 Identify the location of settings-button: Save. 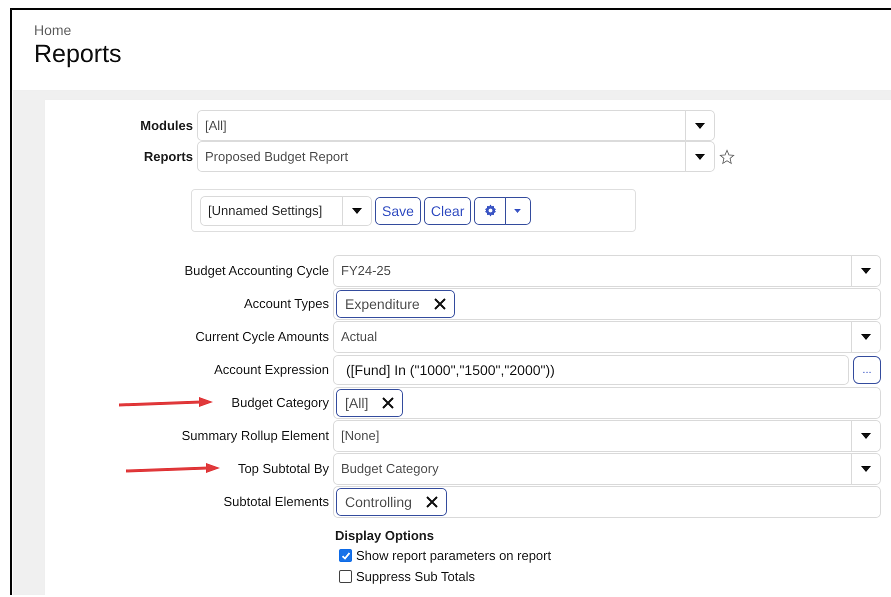
(398, 210).